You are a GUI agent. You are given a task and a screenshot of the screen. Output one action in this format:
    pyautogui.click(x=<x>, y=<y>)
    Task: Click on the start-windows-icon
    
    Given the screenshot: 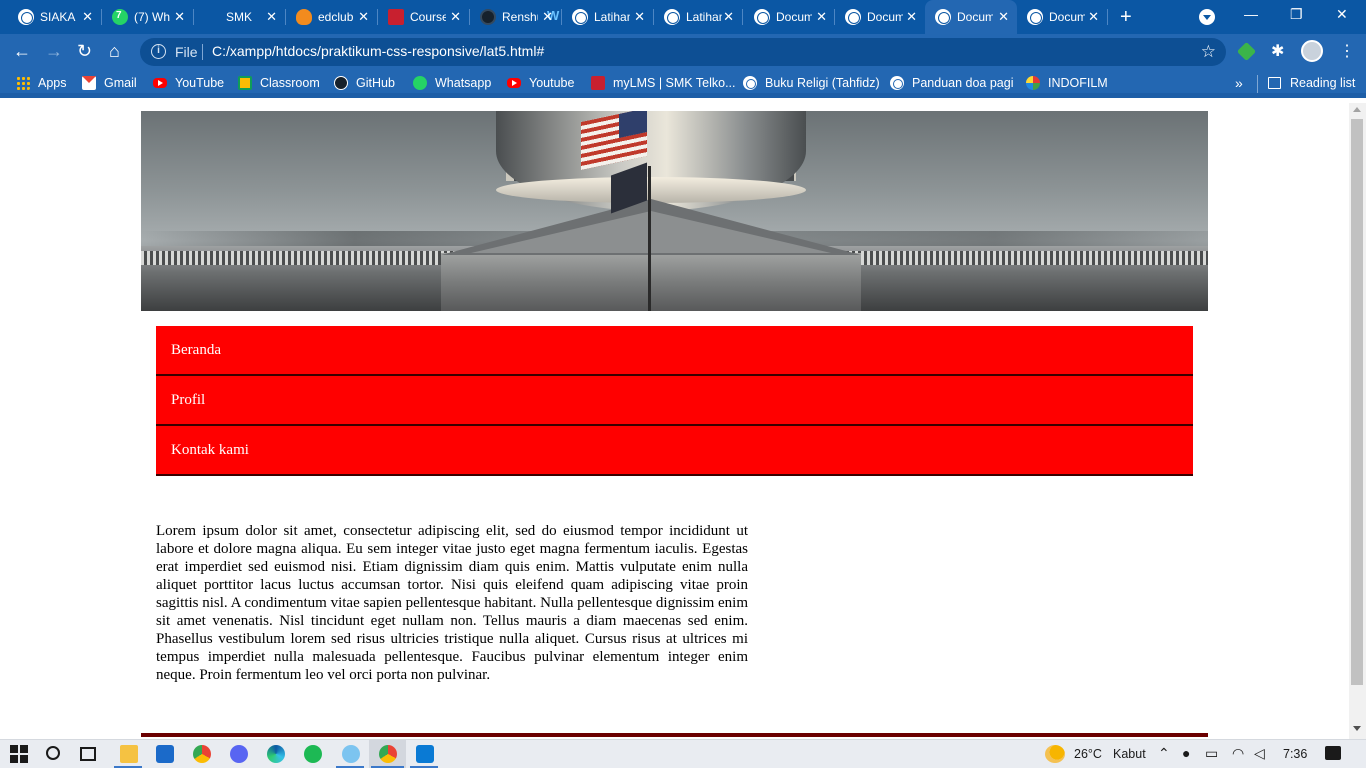 What is the action you would take?
    pyautogui.click(x=19, y=754)
    